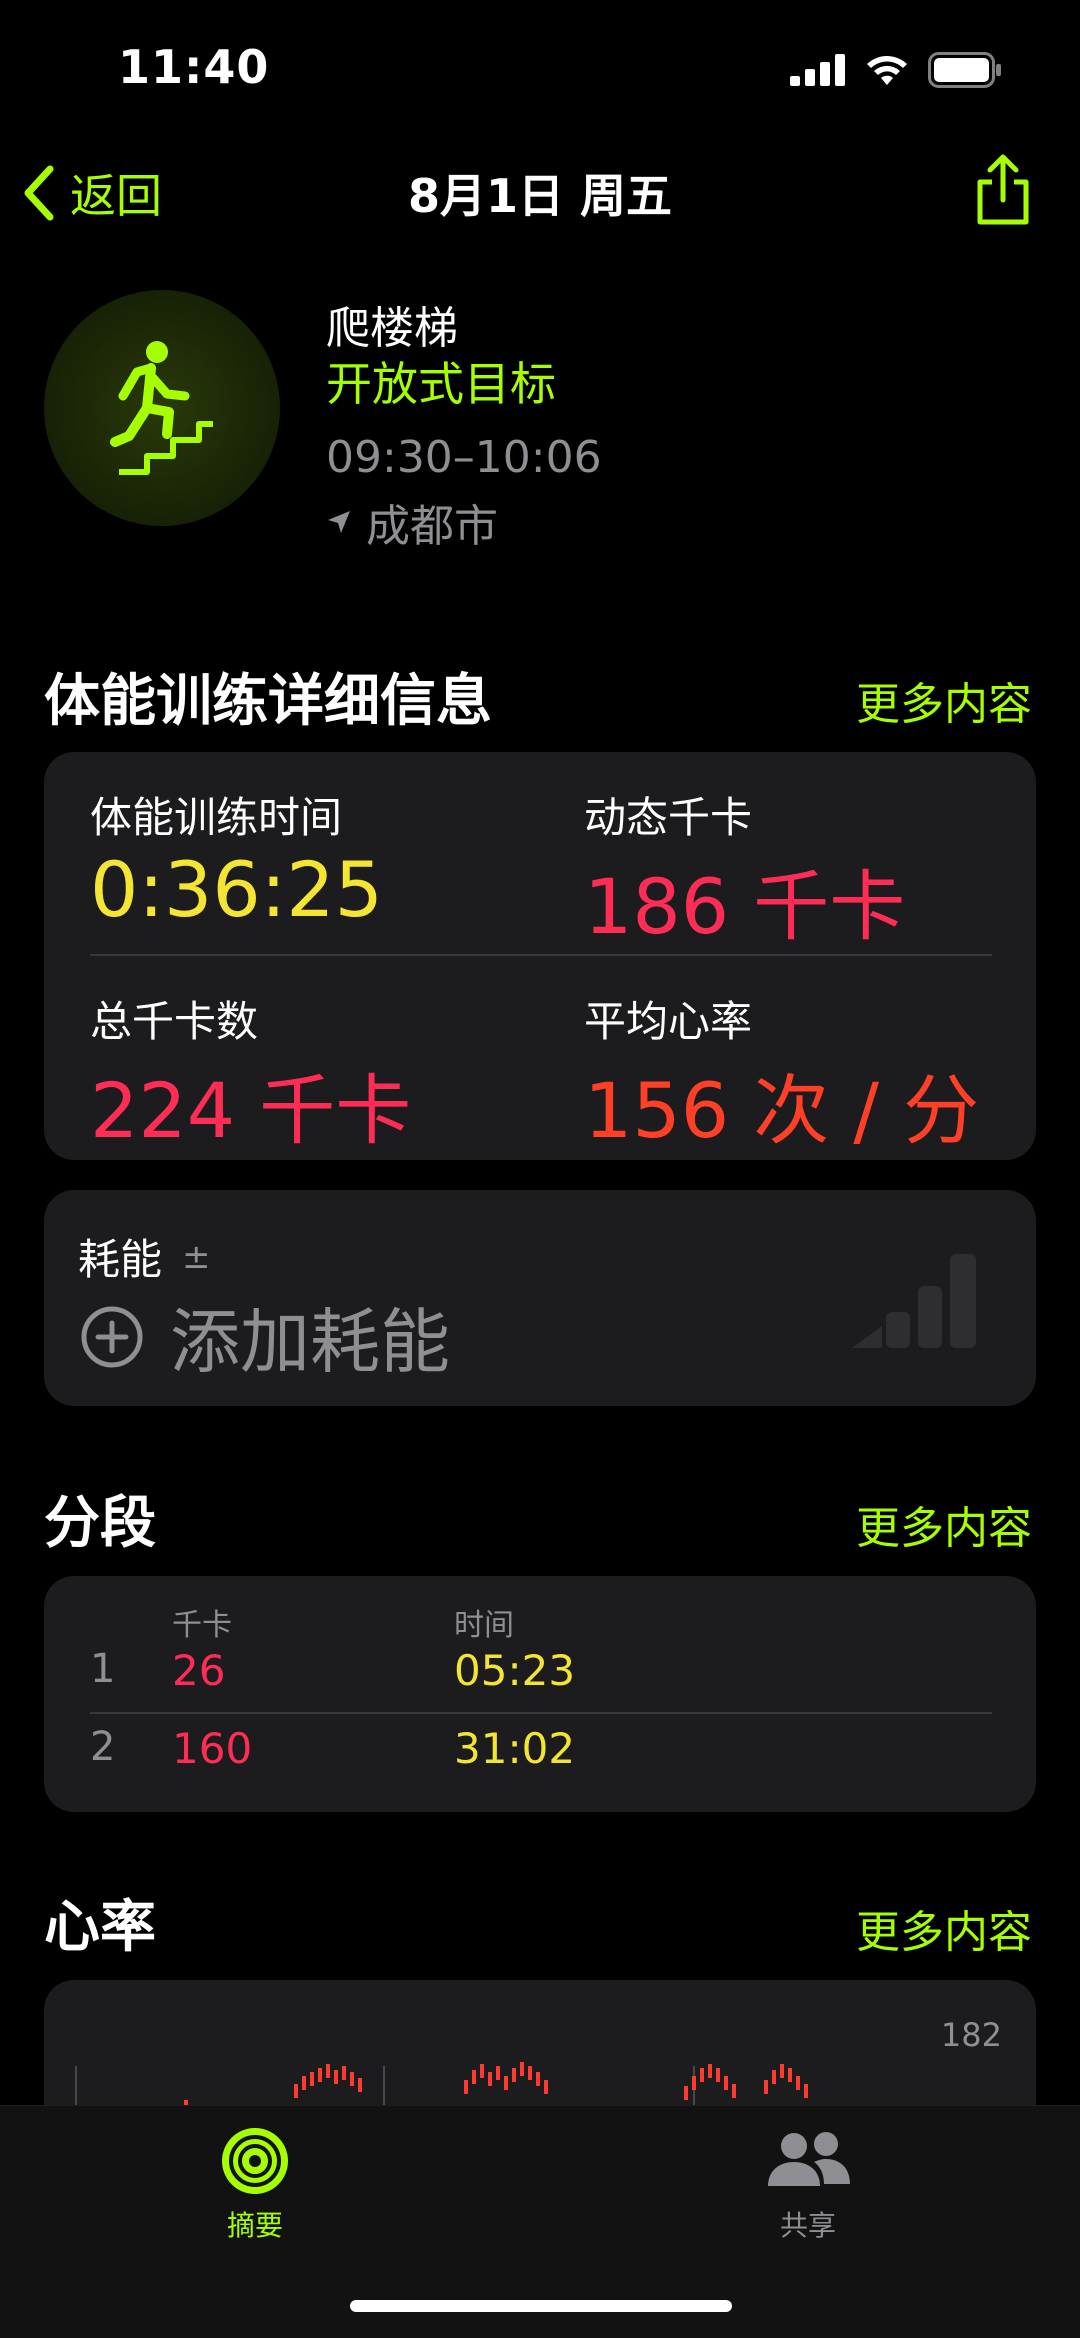  What do you see at coordinates (809, 2159) in the screenshot?
I see `people-icon` at bounding box center [809, 2159].